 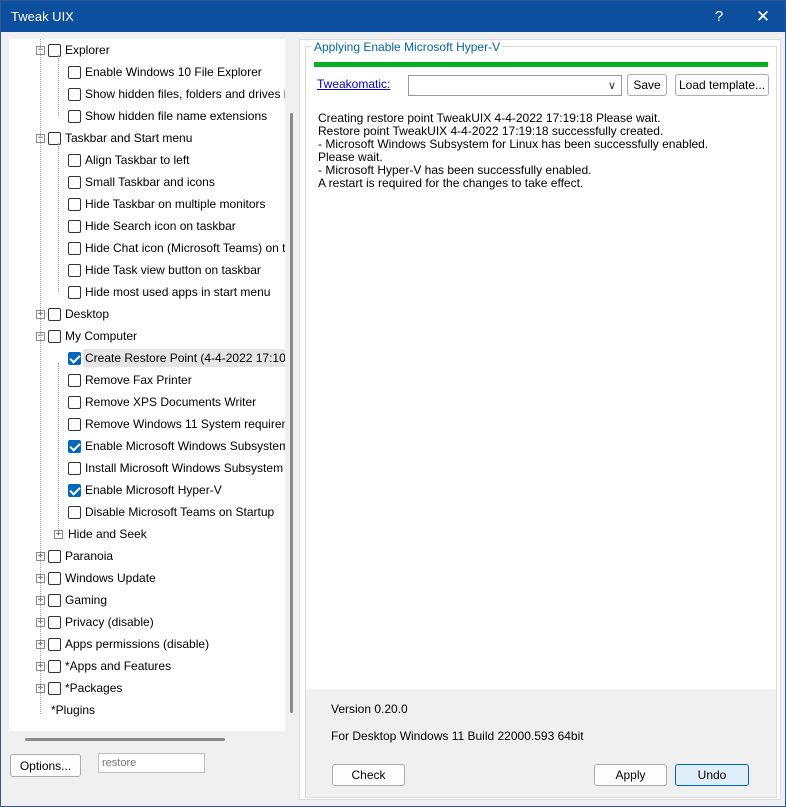 I want to click on tree-item: − My Computer, so click(x=87, y=336).